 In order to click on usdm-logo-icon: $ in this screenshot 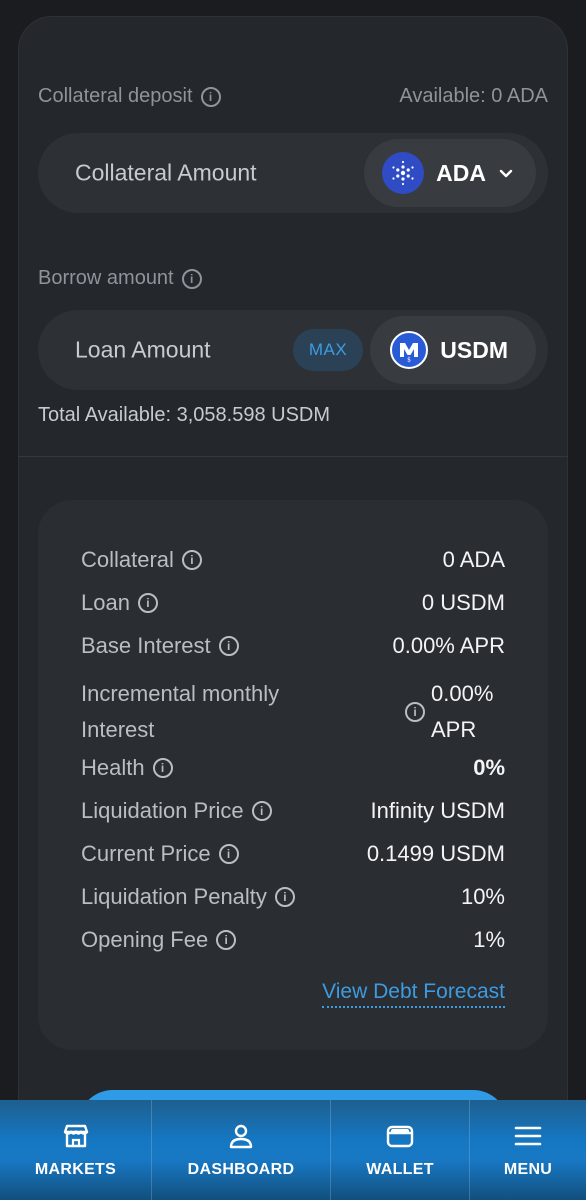, I will do `click(409, 350)`.